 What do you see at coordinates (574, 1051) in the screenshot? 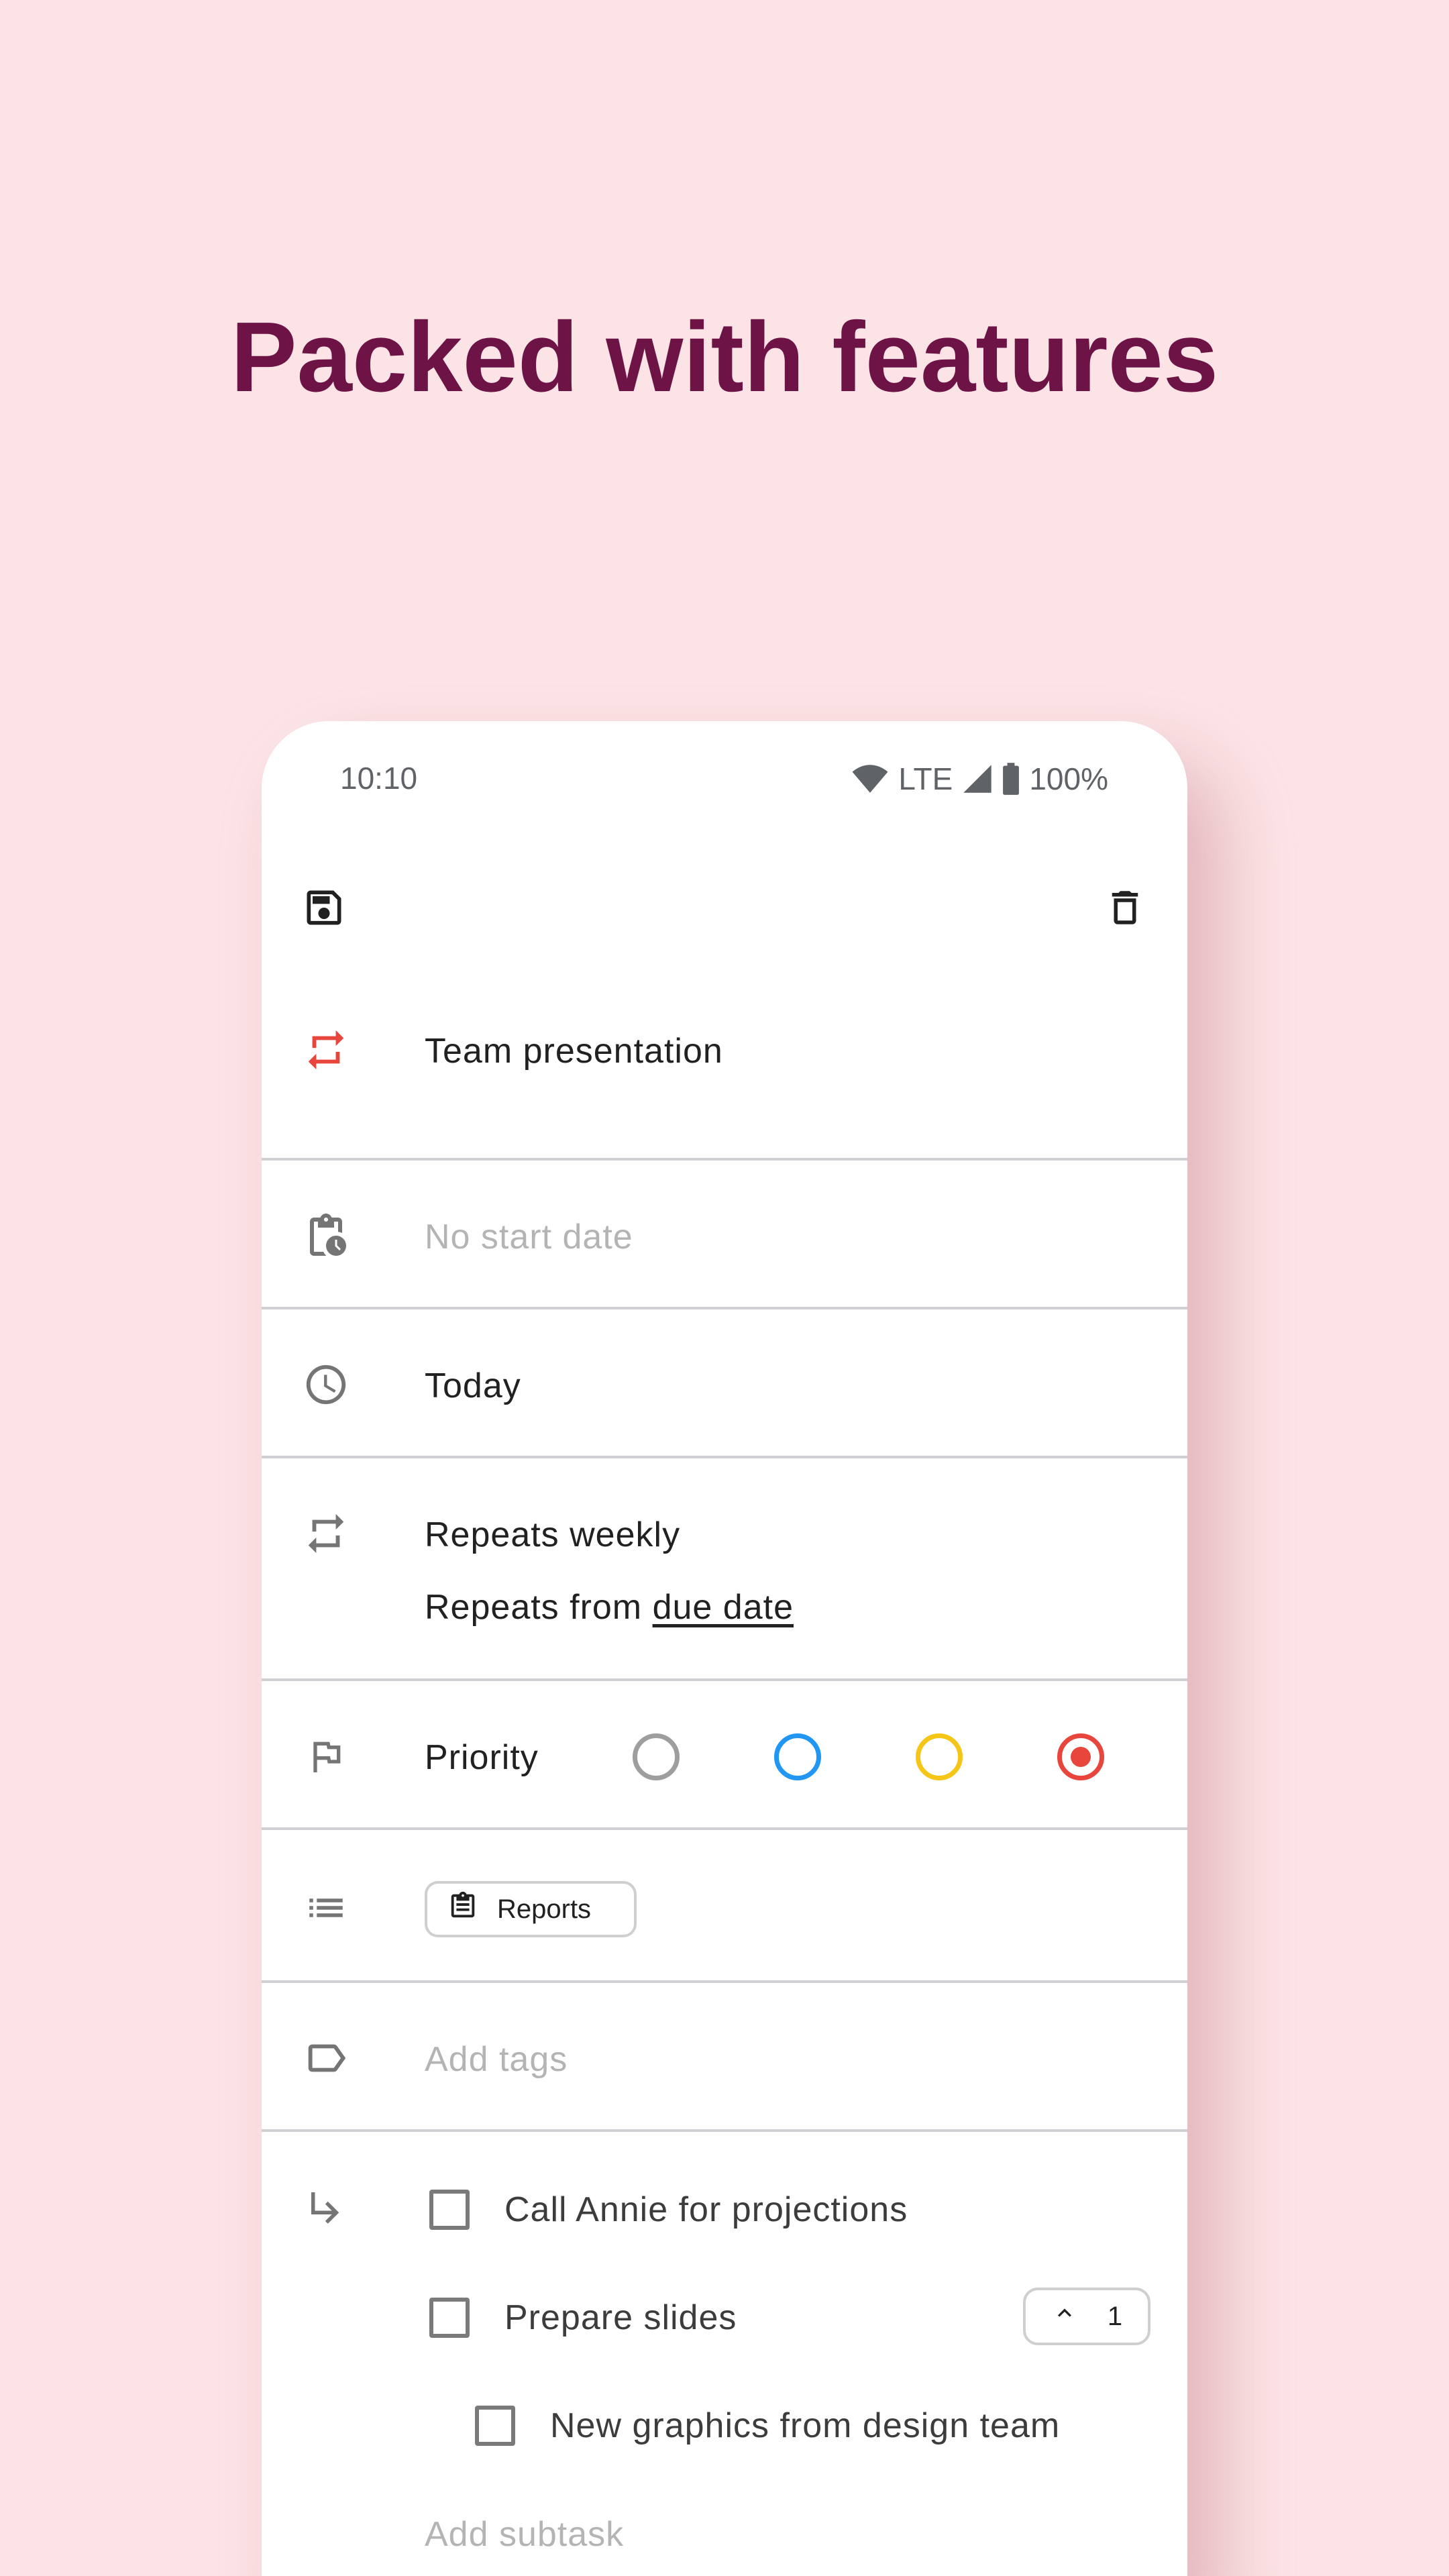
I see `task-title: Team presentation` at bounding box center [574, 1051].